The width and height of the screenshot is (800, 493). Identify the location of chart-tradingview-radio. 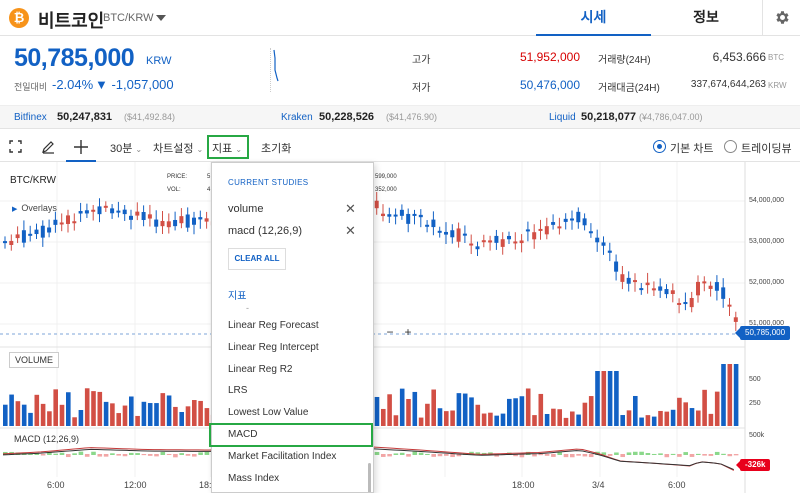
(730, 146).